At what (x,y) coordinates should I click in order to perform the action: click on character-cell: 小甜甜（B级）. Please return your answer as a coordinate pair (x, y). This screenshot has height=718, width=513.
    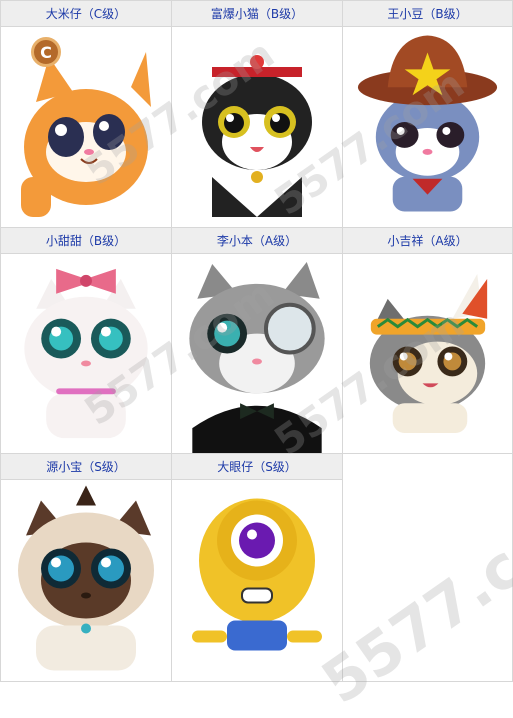
    Looking at the image, I should click on (86, 340).